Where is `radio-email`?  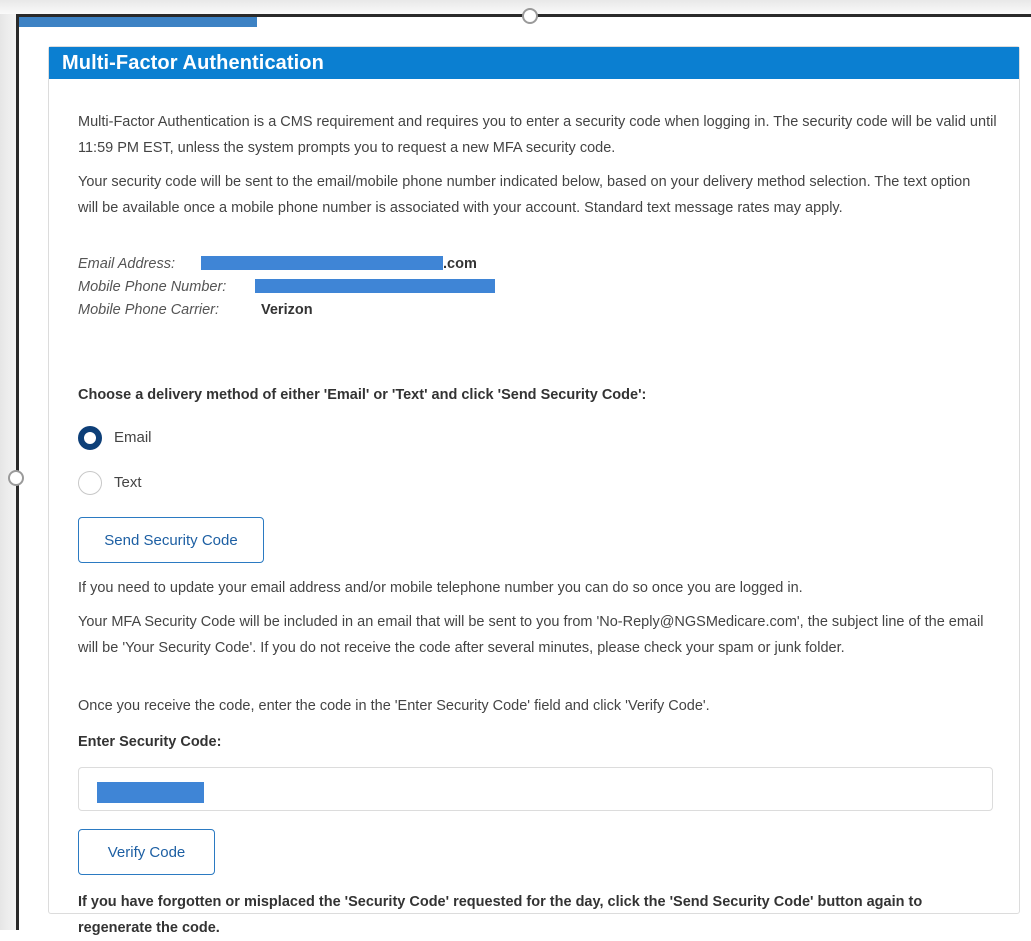
radio-email is located at coordinates (90, 438).